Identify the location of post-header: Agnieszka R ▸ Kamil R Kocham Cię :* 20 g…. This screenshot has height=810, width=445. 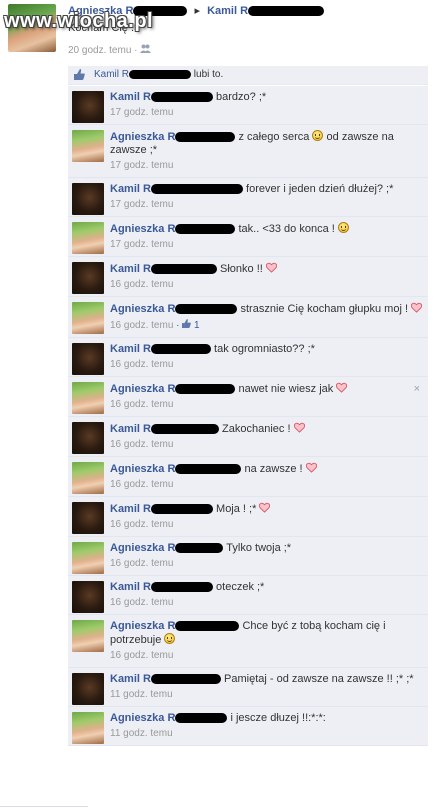
(222, 32).